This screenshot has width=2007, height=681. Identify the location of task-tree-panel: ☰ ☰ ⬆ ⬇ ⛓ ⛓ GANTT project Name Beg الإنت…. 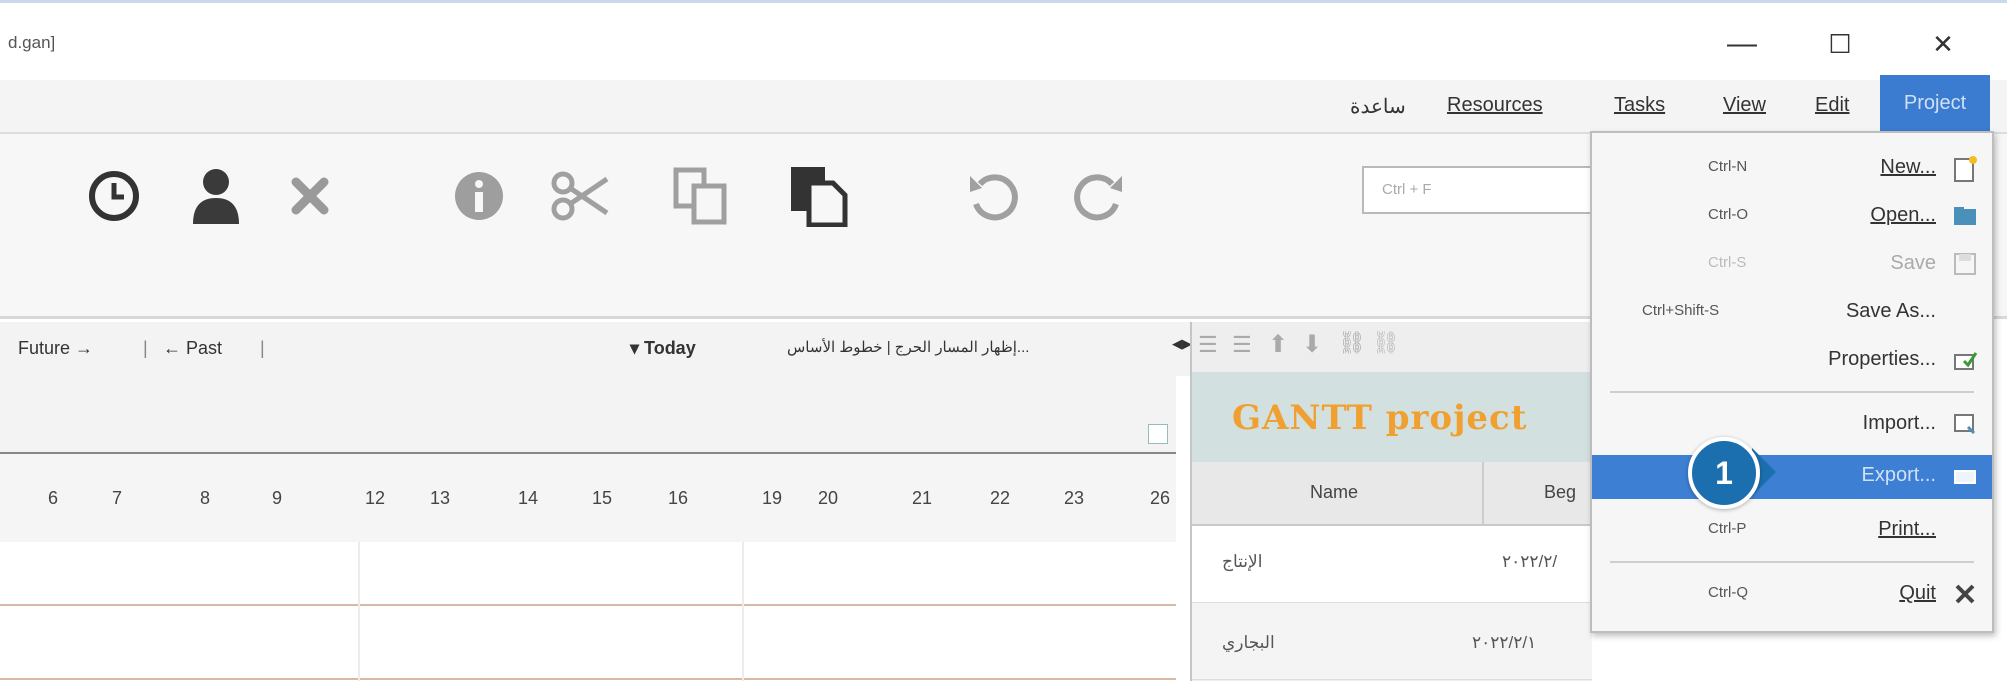
(1391, 501).